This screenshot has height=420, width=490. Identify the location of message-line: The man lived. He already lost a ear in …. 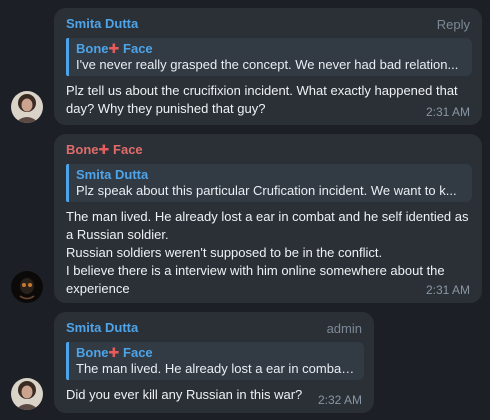
(267, 225).